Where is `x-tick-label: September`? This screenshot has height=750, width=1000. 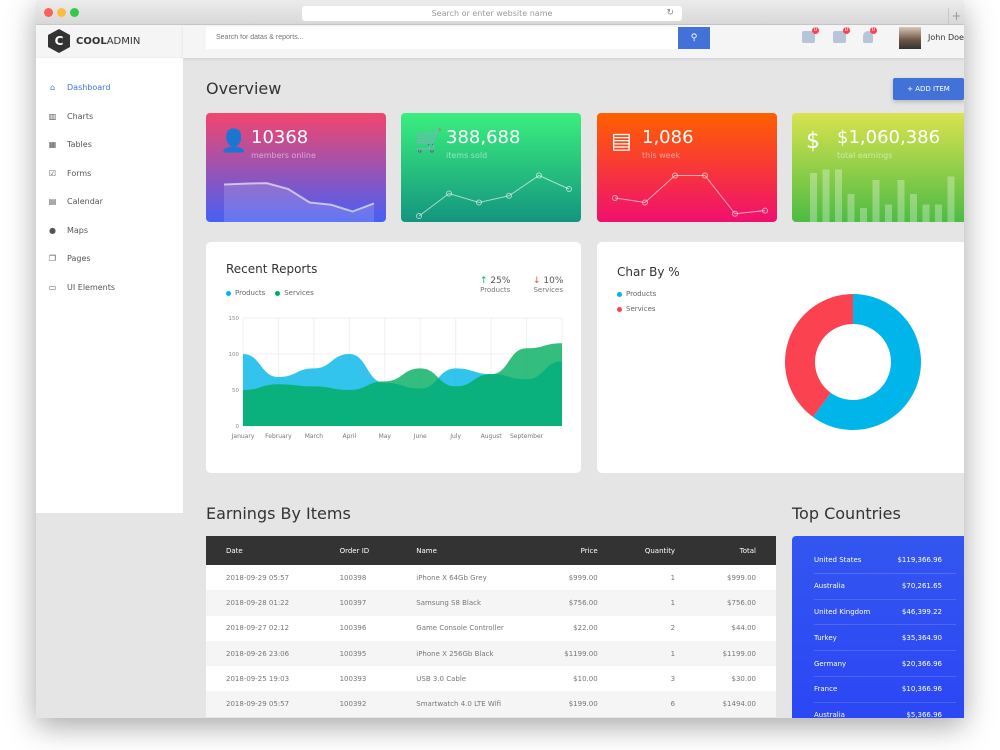 x-tick-label: September is located at coordinates (527, 436).